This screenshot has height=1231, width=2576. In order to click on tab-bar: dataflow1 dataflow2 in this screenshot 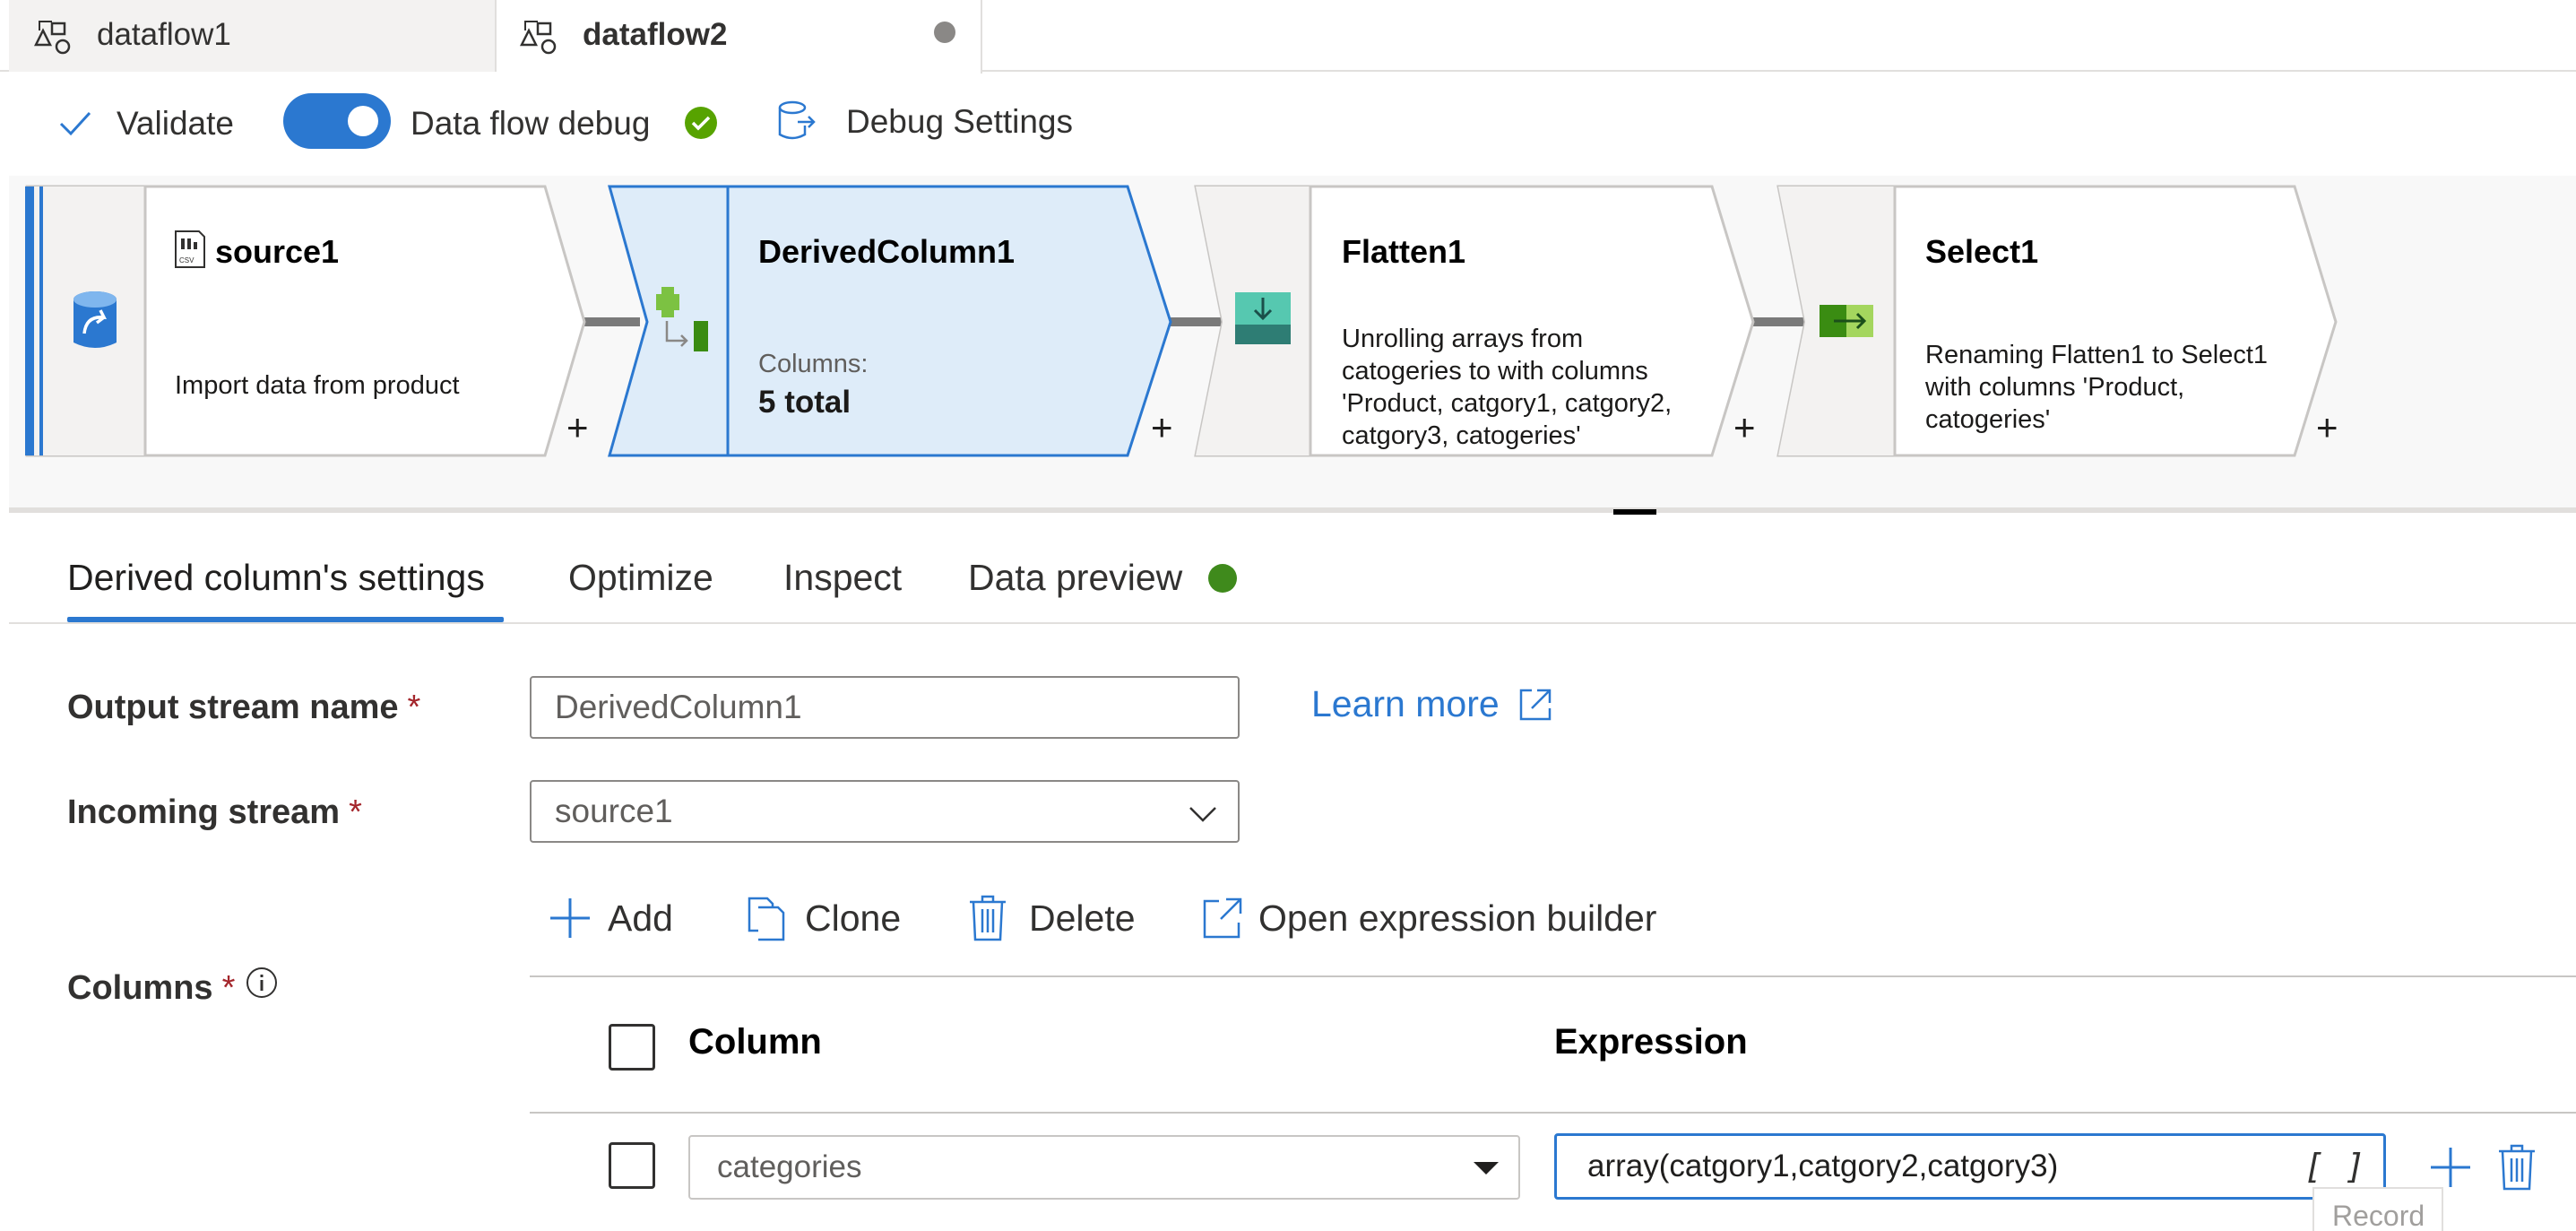, I will do `click(1288, 37)`.